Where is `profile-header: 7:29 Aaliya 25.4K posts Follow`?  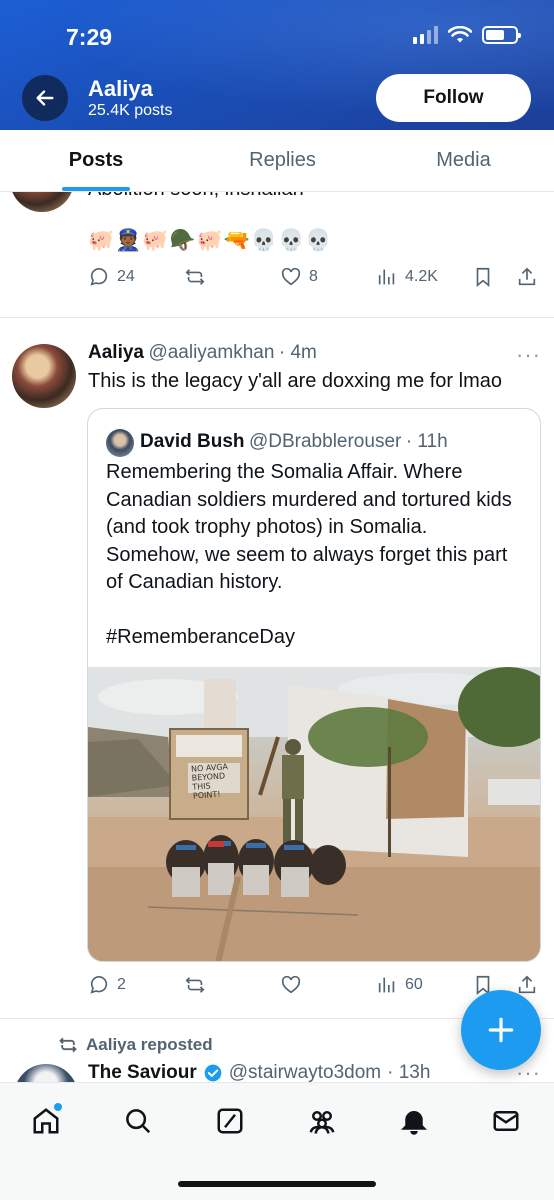
profile-header: 7:29 Aaliya 25.4K posts Follow is located at coordinates (277, 65).